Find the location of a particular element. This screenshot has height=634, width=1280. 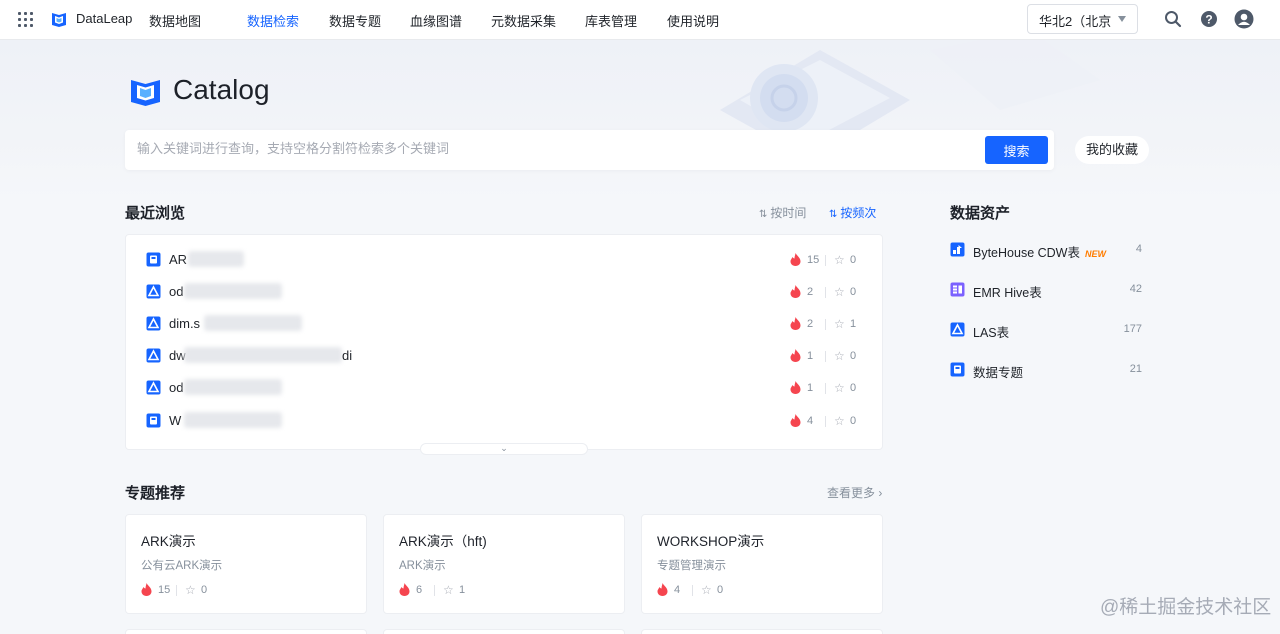

help-icon: ? is located at coordinates (1209, 19).